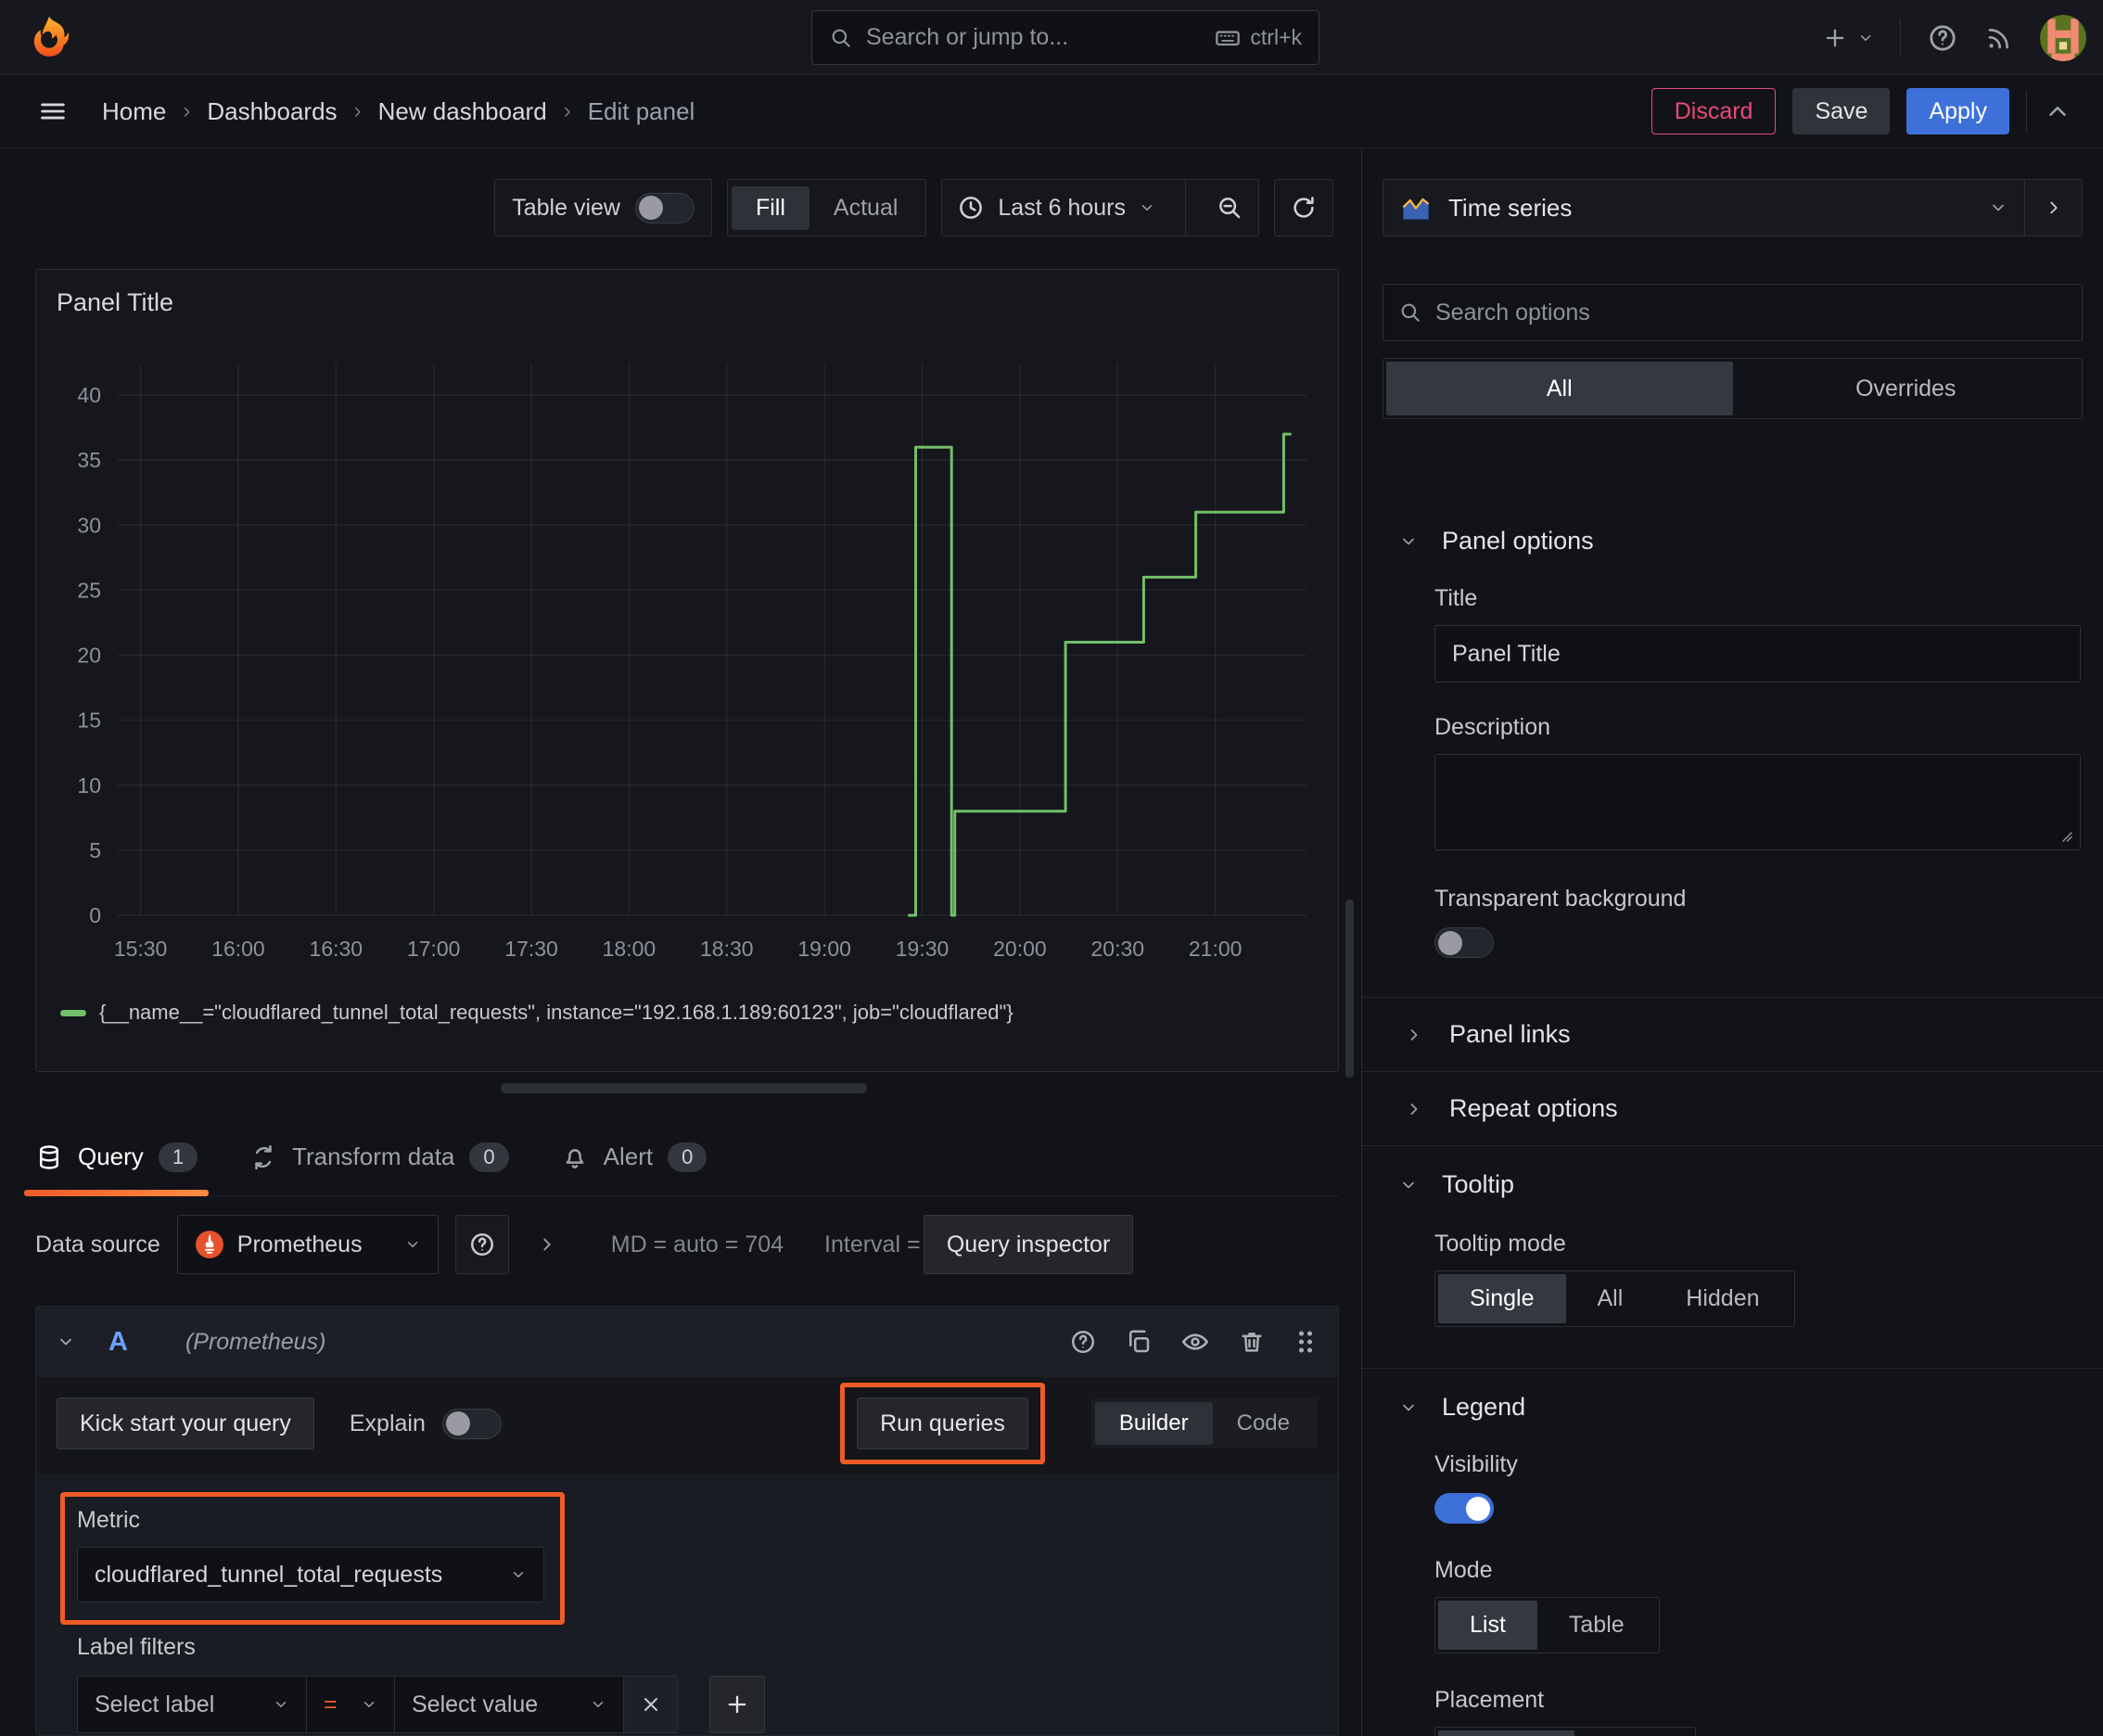  What do you see at coordinates (117, 1157) in the screenshot?
I see `tab-query: Query 1` at bounding box center [117, 1157].